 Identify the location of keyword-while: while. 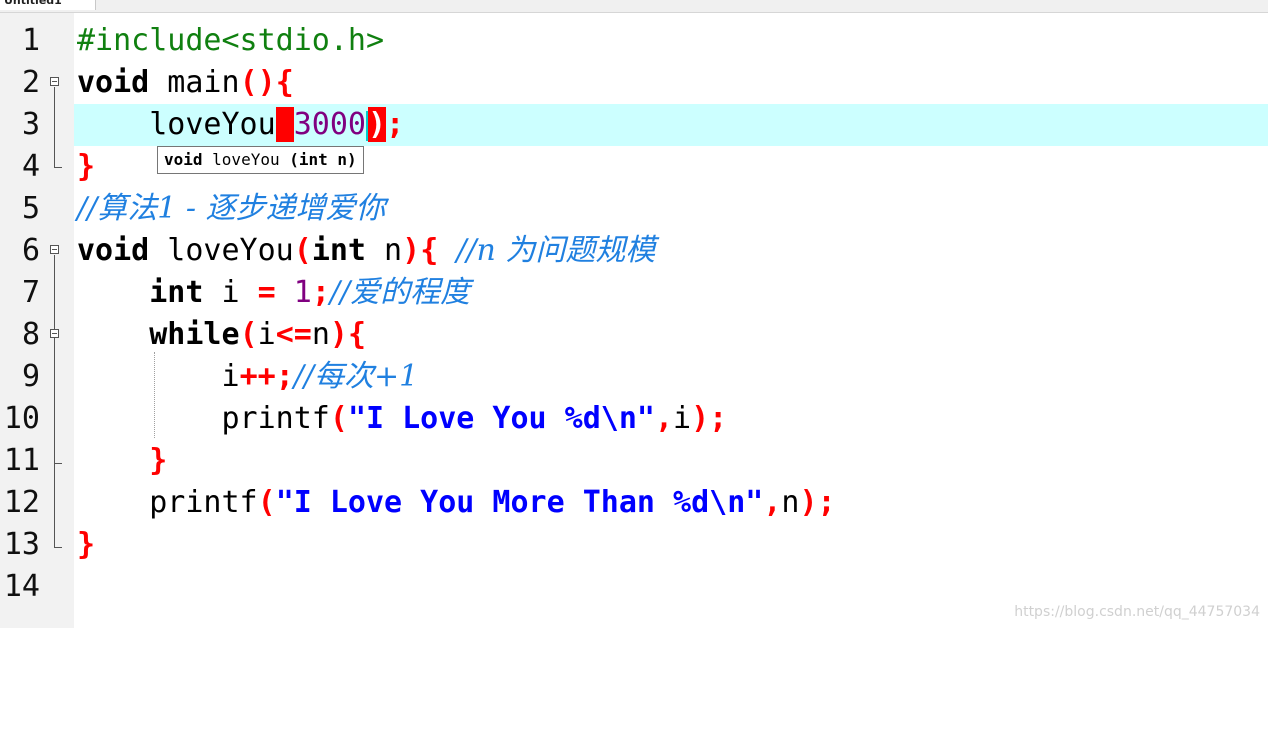
(194, 334).